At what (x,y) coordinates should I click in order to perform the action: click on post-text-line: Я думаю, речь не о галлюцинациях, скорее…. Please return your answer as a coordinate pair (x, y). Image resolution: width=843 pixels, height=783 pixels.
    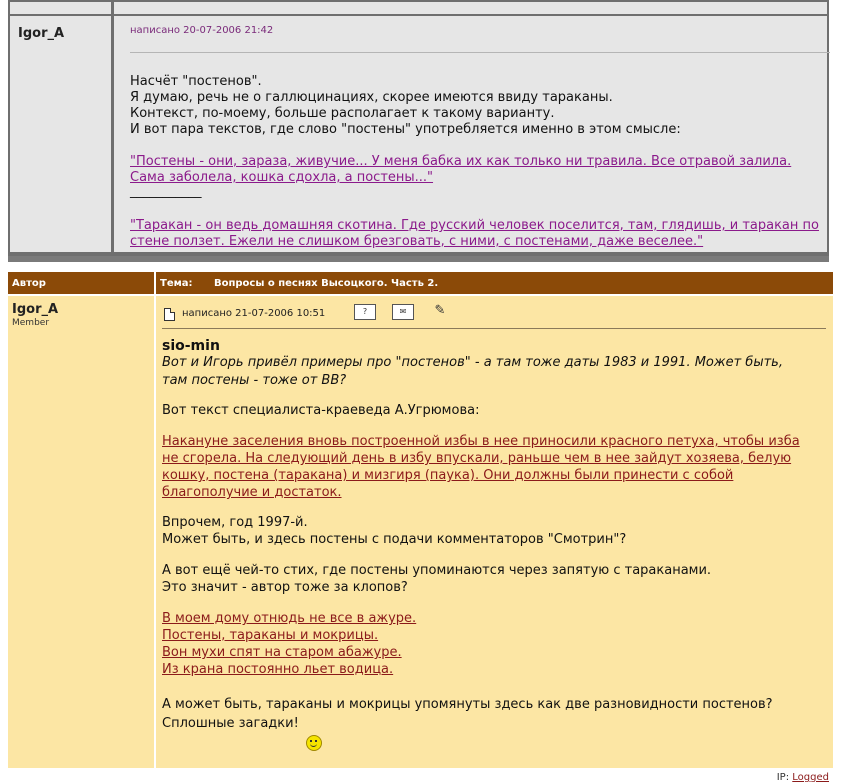
    Looking at the image, I should click on (371, 97).